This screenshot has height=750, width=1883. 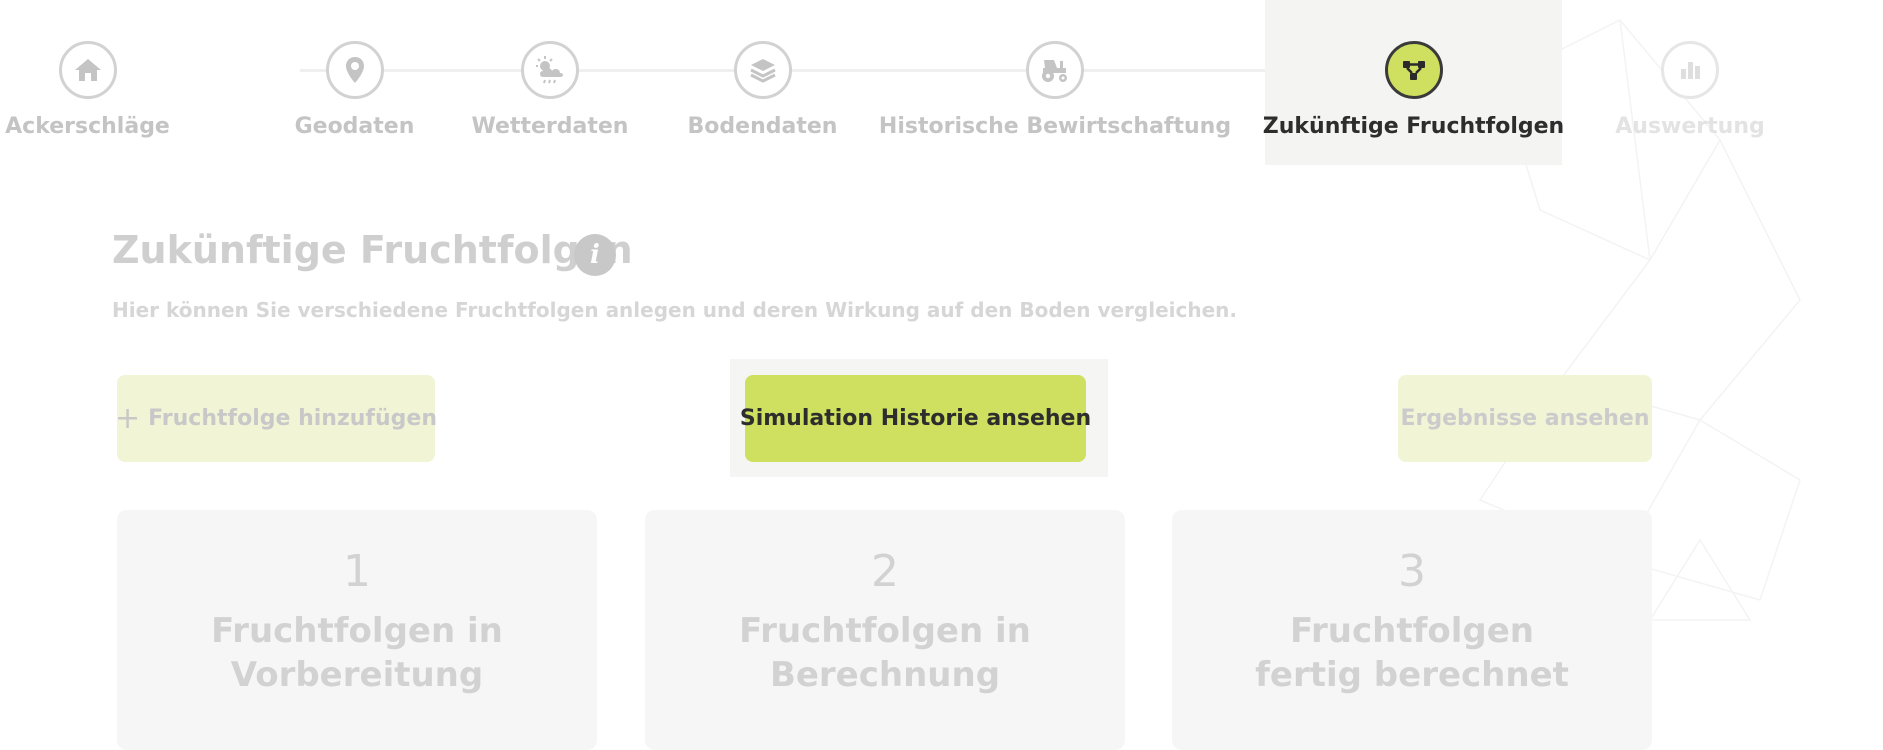 I want to click on step-wetterdaten: Wetterdaten, so click(x=550, y=82).